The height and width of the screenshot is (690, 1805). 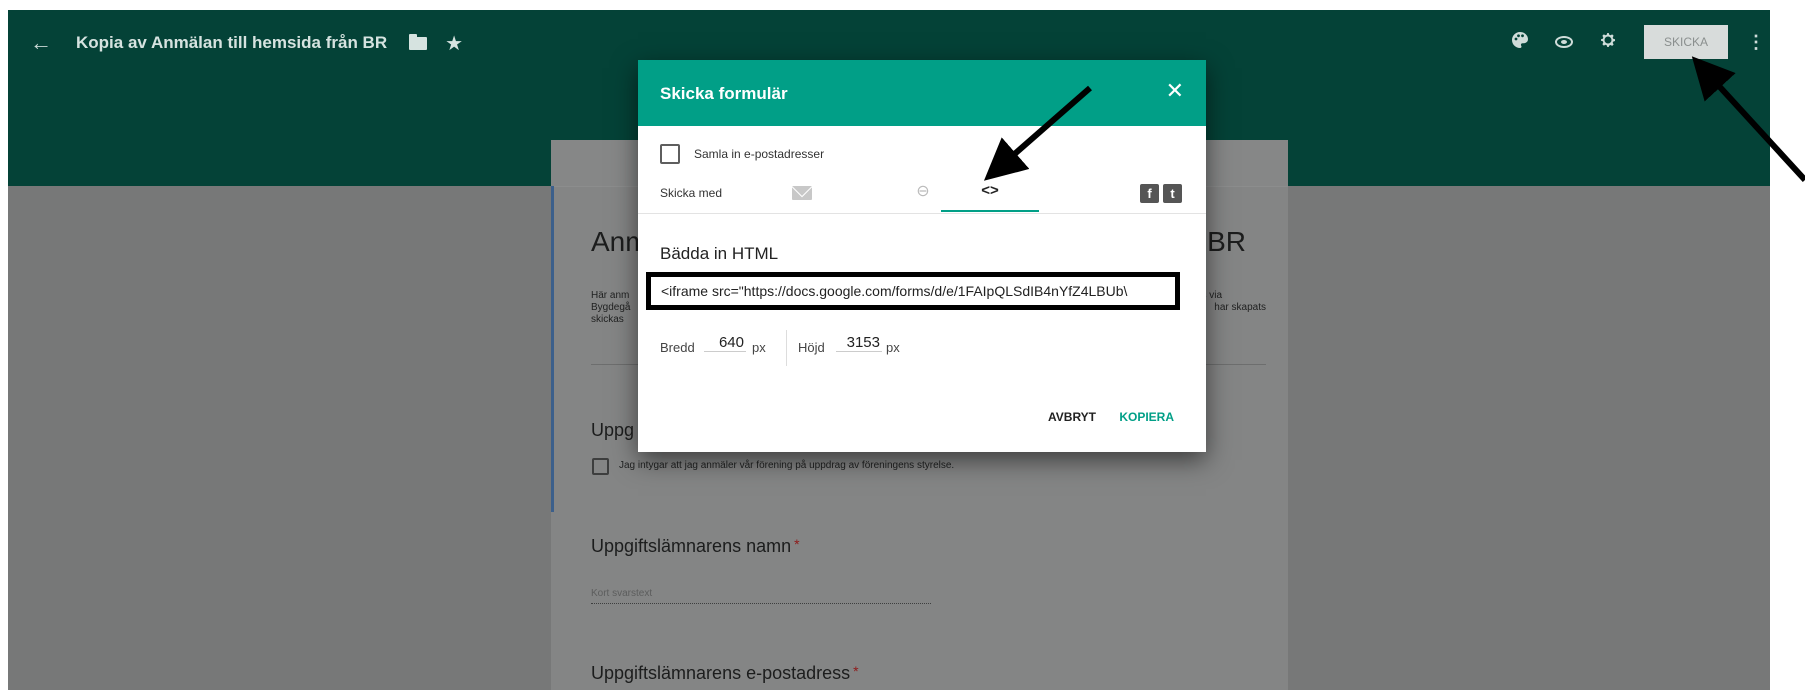 I want to click on form-heading-end: BR, so click(x=1226, y=242).